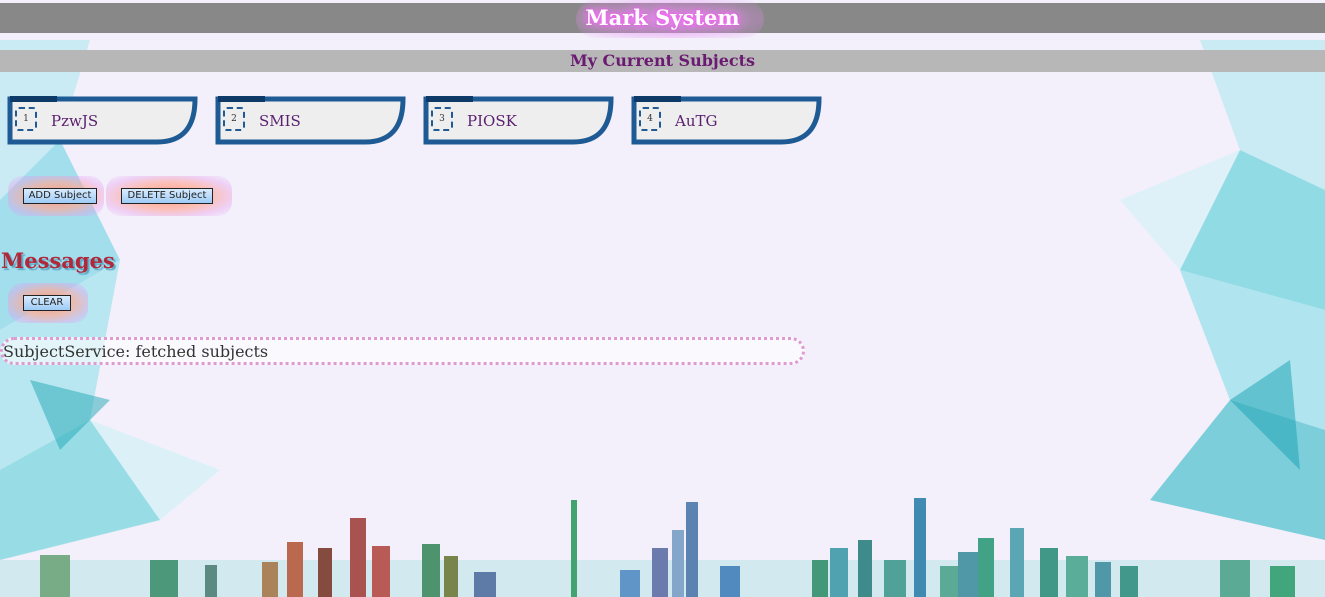 This screenshot has width=1325, height=597. Describe the element at coordinates (726, 121) in the screenshot. I see `subject-card-4: 4 AuTG` at that location.